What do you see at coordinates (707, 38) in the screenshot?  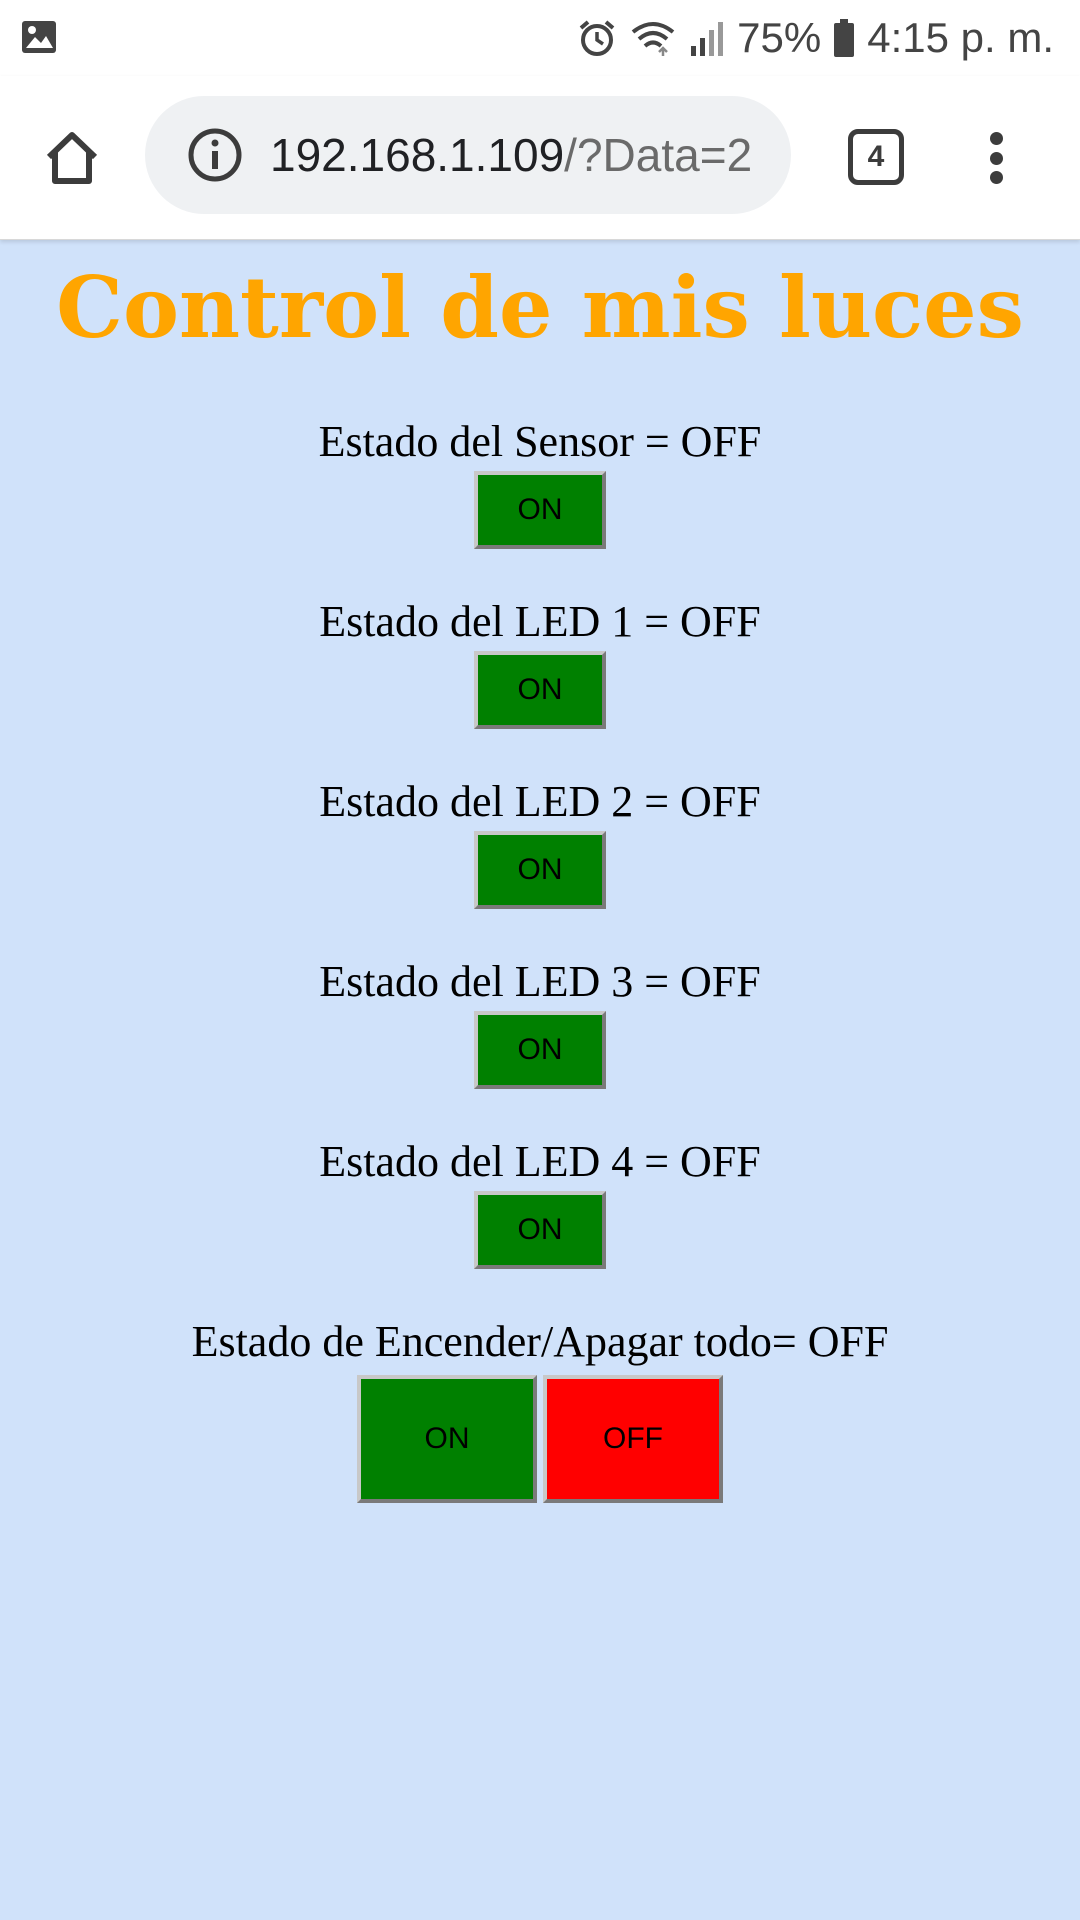 I see `signal-icon` at bounding box center [707, 38].